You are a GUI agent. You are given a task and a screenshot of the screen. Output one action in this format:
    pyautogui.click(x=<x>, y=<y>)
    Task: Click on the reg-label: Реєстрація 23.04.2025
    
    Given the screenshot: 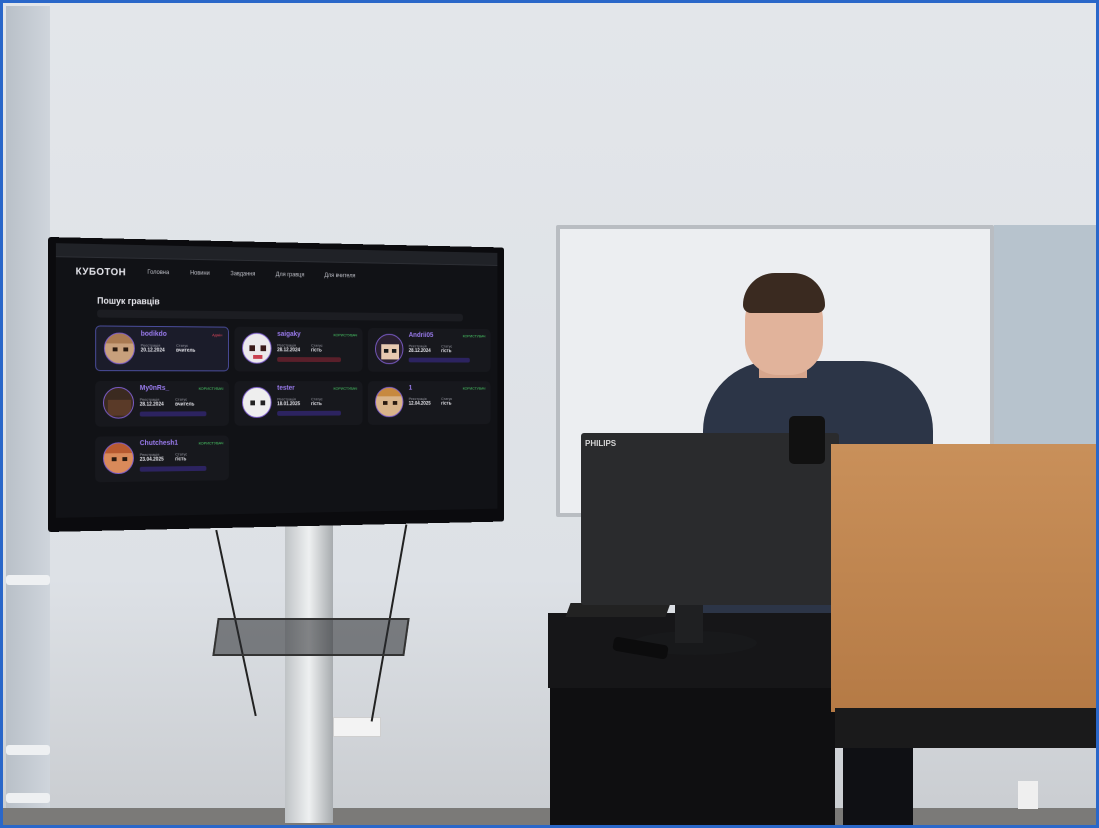 What is the action you would take?
    pyautogui.click(x=151, y=457)
    